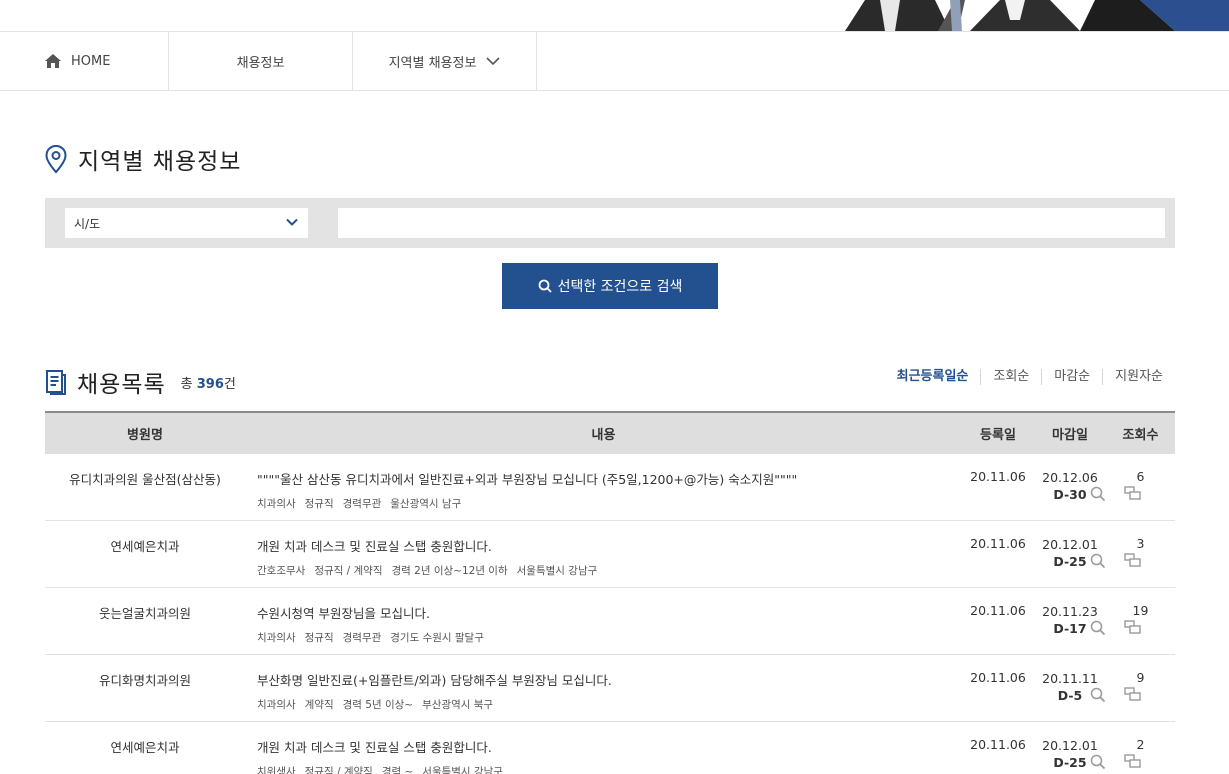 The height and width of the screenshot is (774, 1229). What do you see at coordinates (609, 637) in the screenshot?
I see `job-meta: 치과의사 정규직 경력무관 경기도 수원시 팔달구` at bounding box center [609, 637].